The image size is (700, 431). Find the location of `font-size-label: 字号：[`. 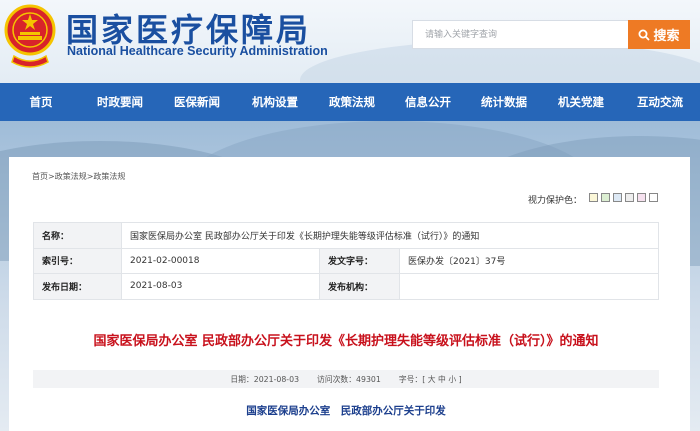

font-size-label: 字号：[ is located at coordinates (412, 379).